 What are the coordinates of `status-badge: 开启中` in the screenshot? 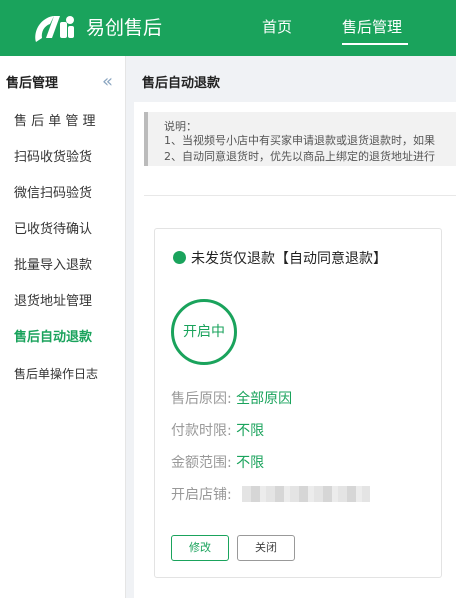 It's located at (204, 332).